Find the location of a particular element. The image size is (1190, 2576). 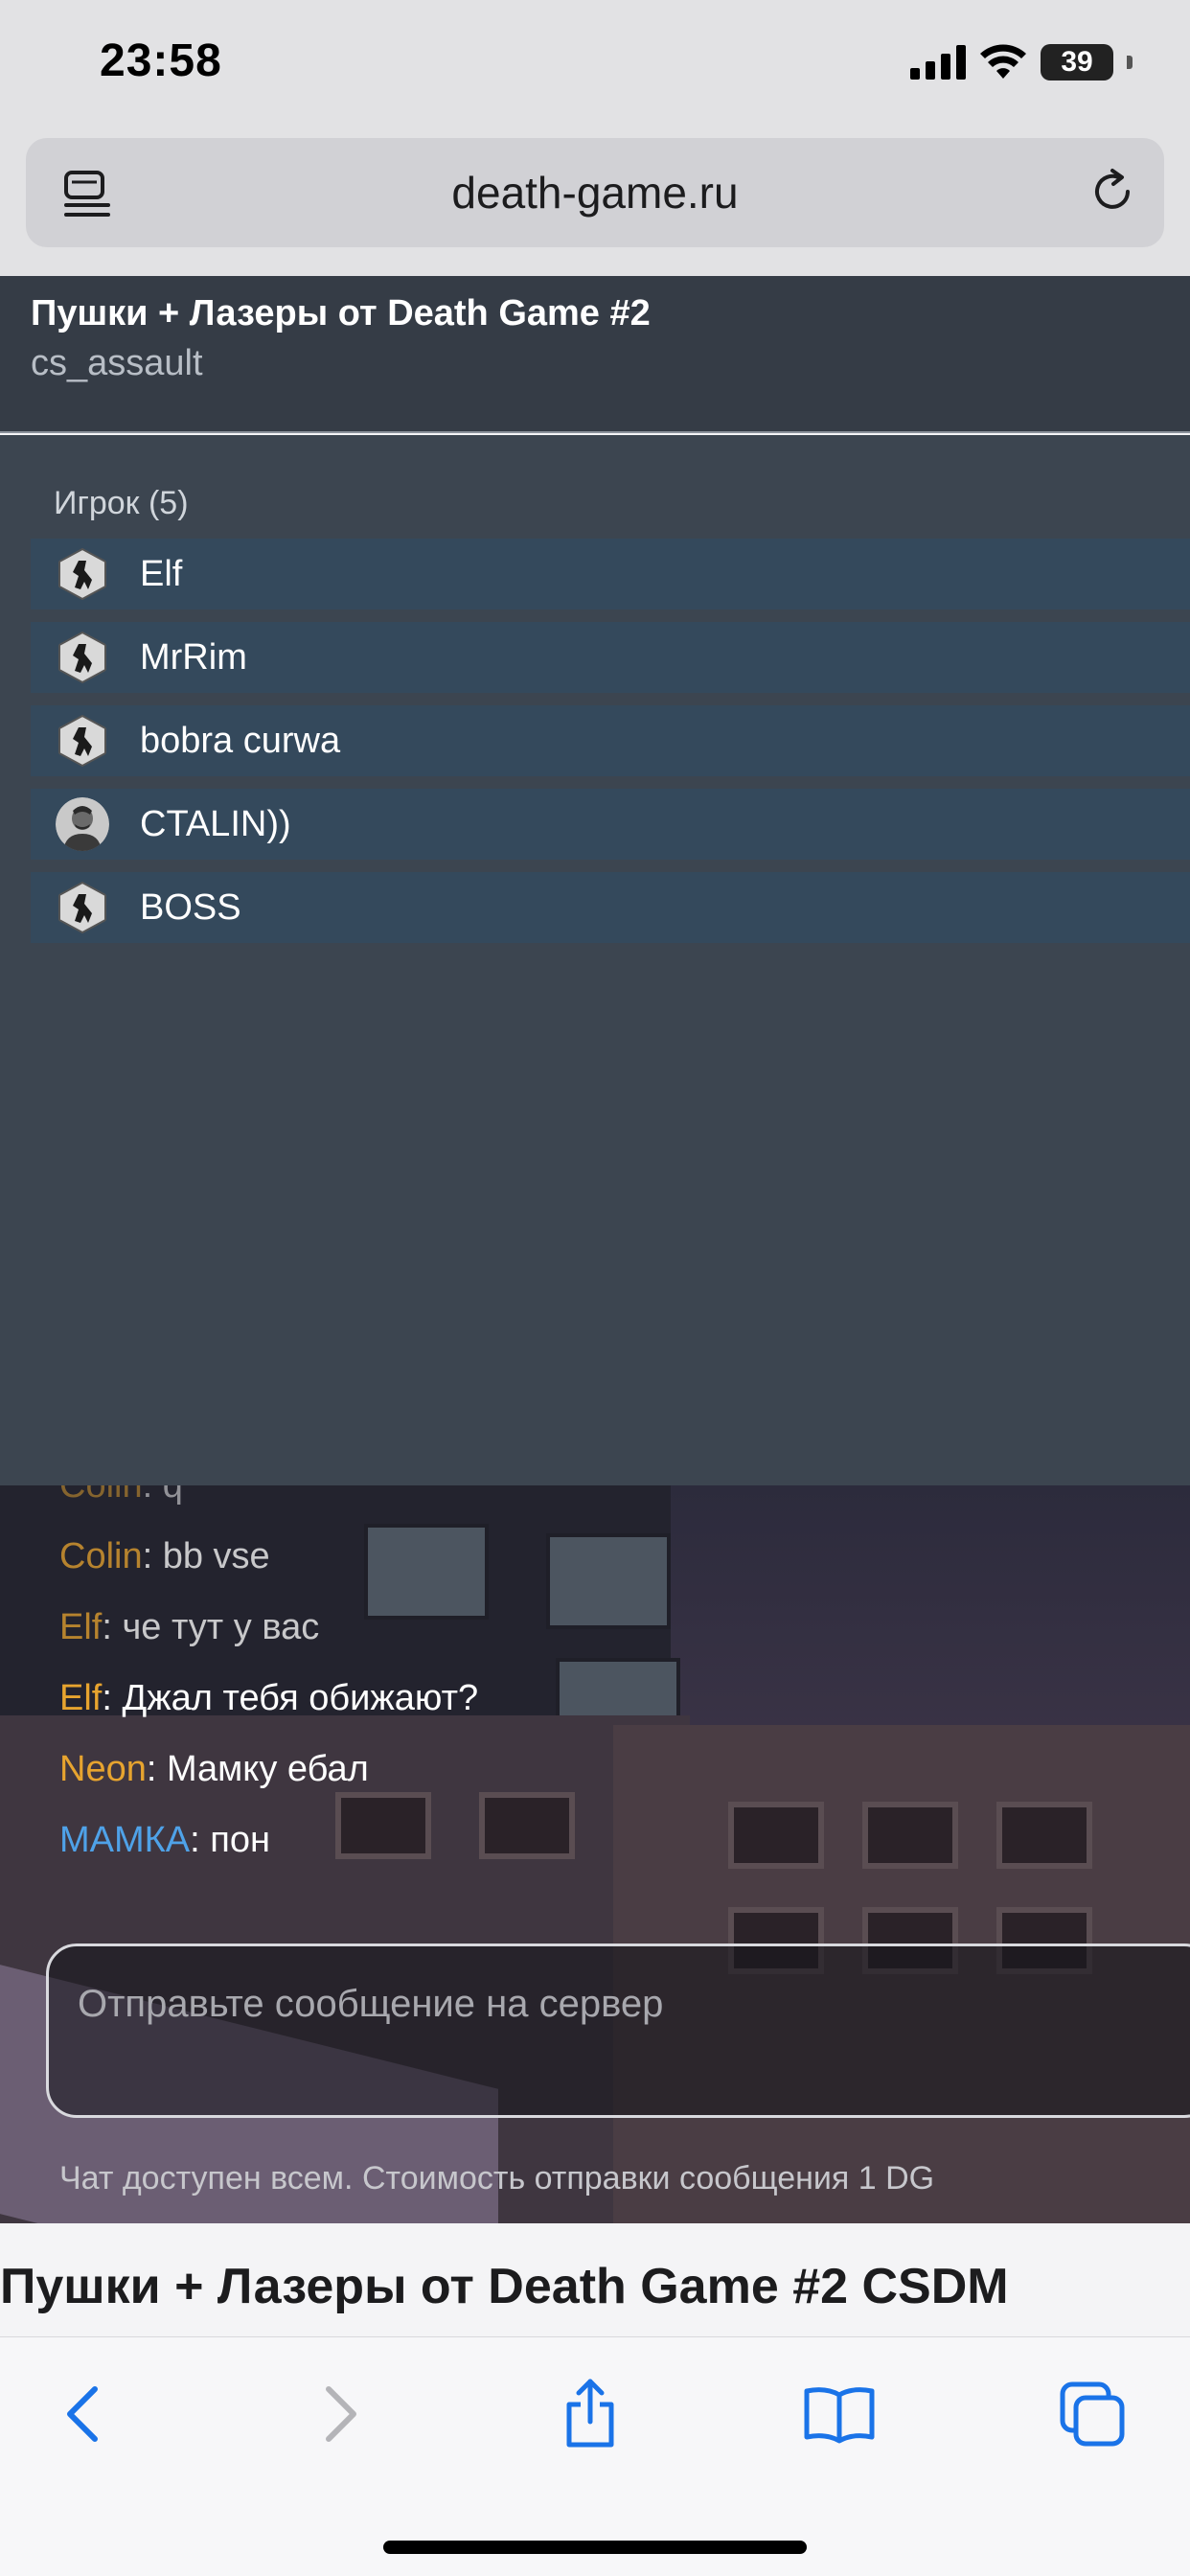

player-row: BOSS is located at coordinates (610, 907).